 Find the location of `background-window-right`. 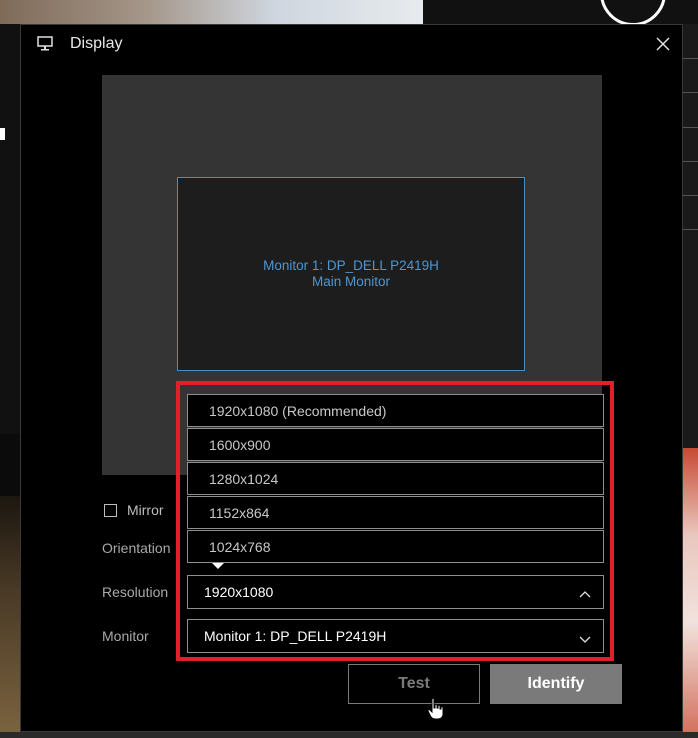

background-window-right is located at coordinates (690, 381).